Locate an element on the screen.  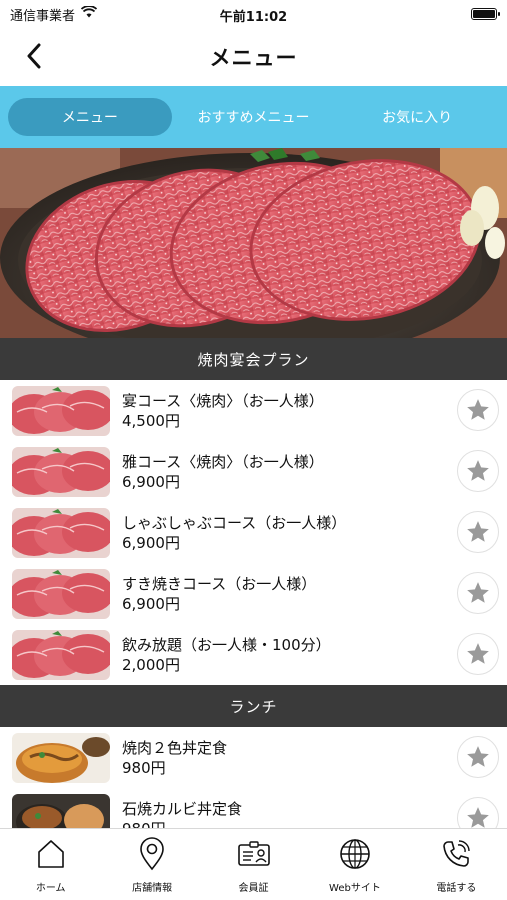
list-item: 雅コース〈焼肉〉（お一人様） 6,900円 is located at coordinates (253, 471).